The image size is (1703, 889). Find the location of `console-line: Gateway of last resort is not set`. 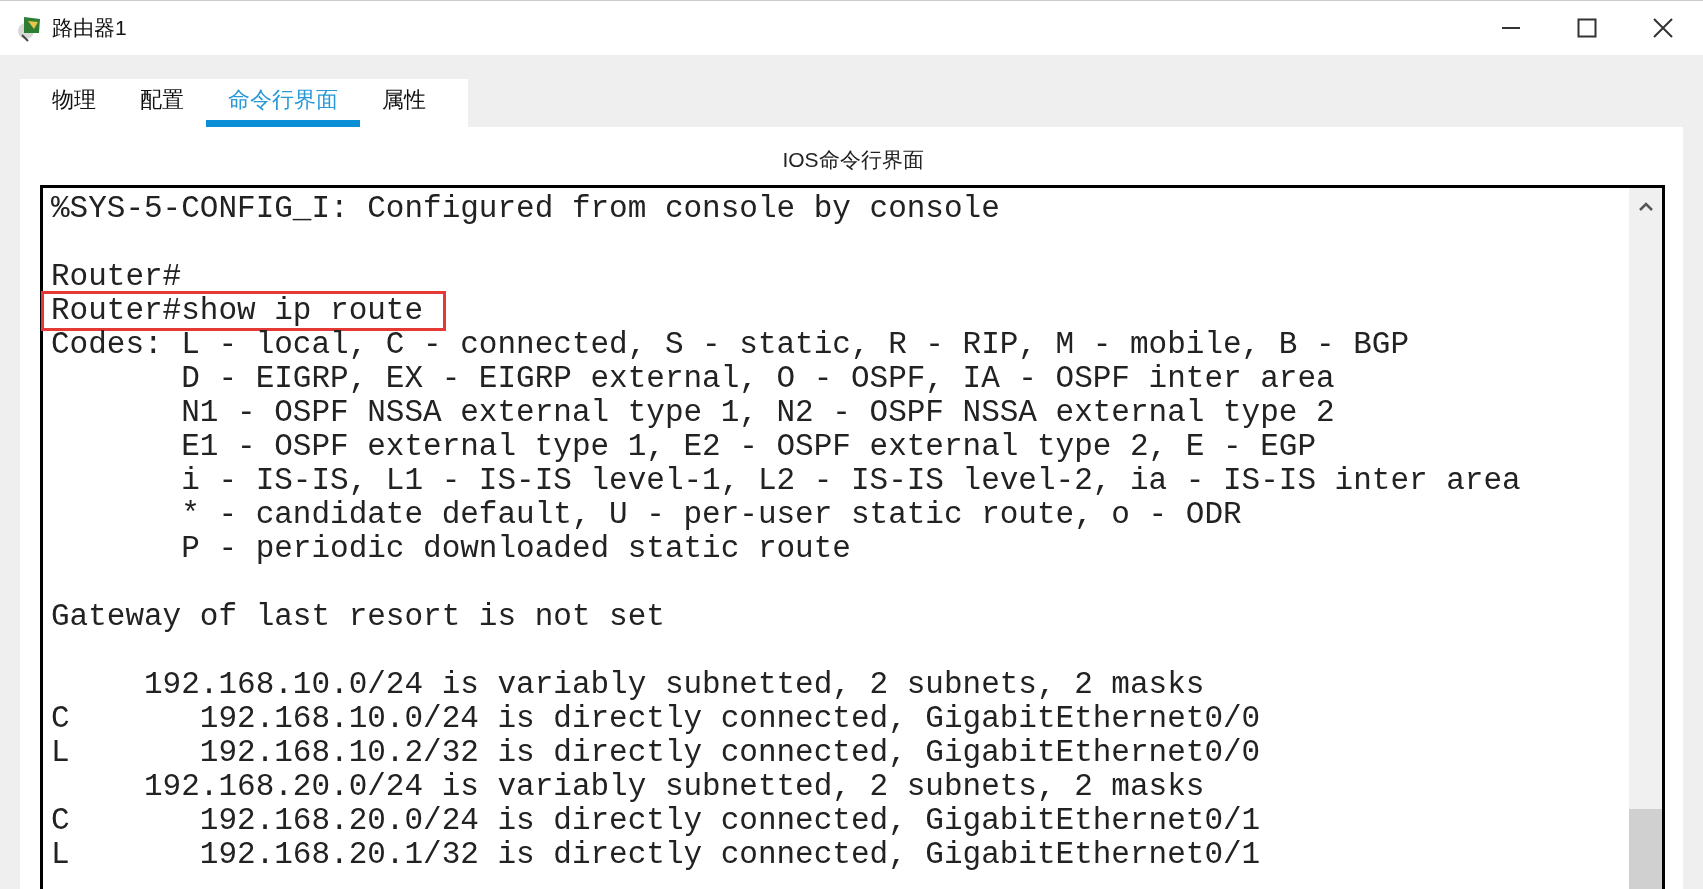

console-line: Gateway of last resort is not set is located at coordinates (358, 617).